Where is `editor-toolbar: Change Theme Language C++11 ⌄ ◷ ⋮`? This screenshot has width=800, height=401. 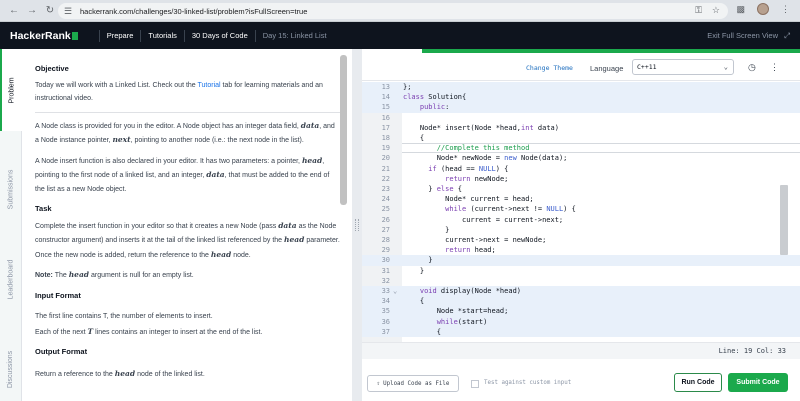
editor-toolbar: Change Theme Language C++11 ⌄ ◷ ⋮ is located at coordinates (581, 67).